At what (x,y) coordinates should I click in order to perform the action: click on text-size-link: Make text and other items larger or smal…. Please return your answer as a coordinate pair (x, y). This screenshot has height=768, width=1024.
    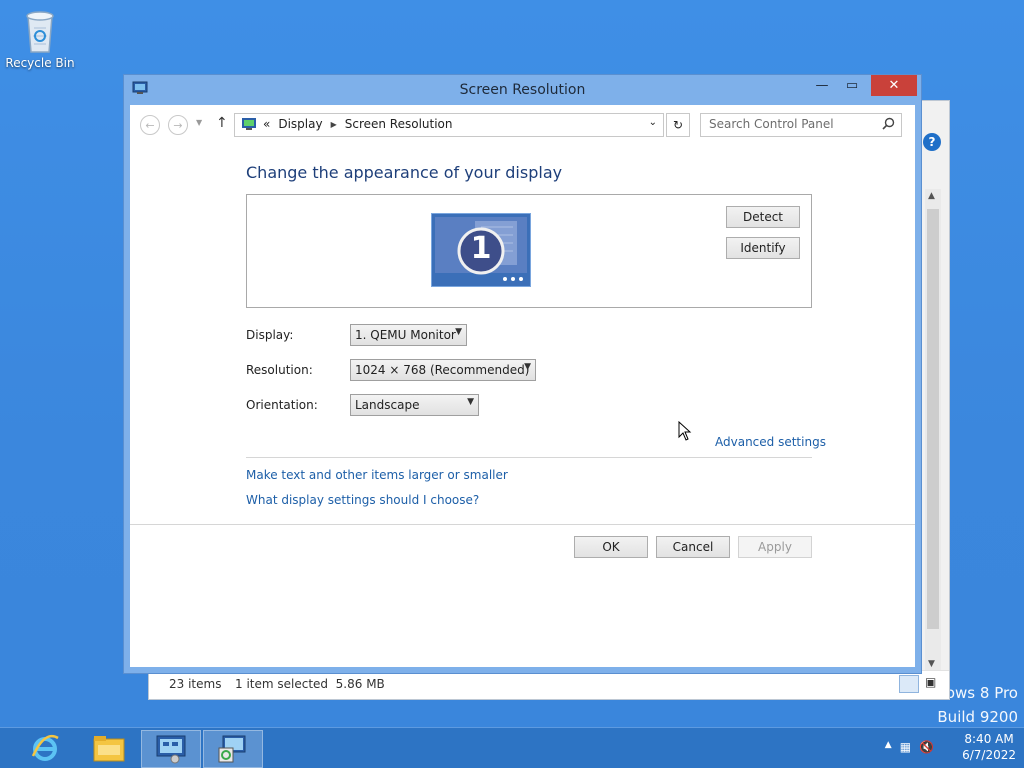
    Looking at the image, I should click on (377, 475).